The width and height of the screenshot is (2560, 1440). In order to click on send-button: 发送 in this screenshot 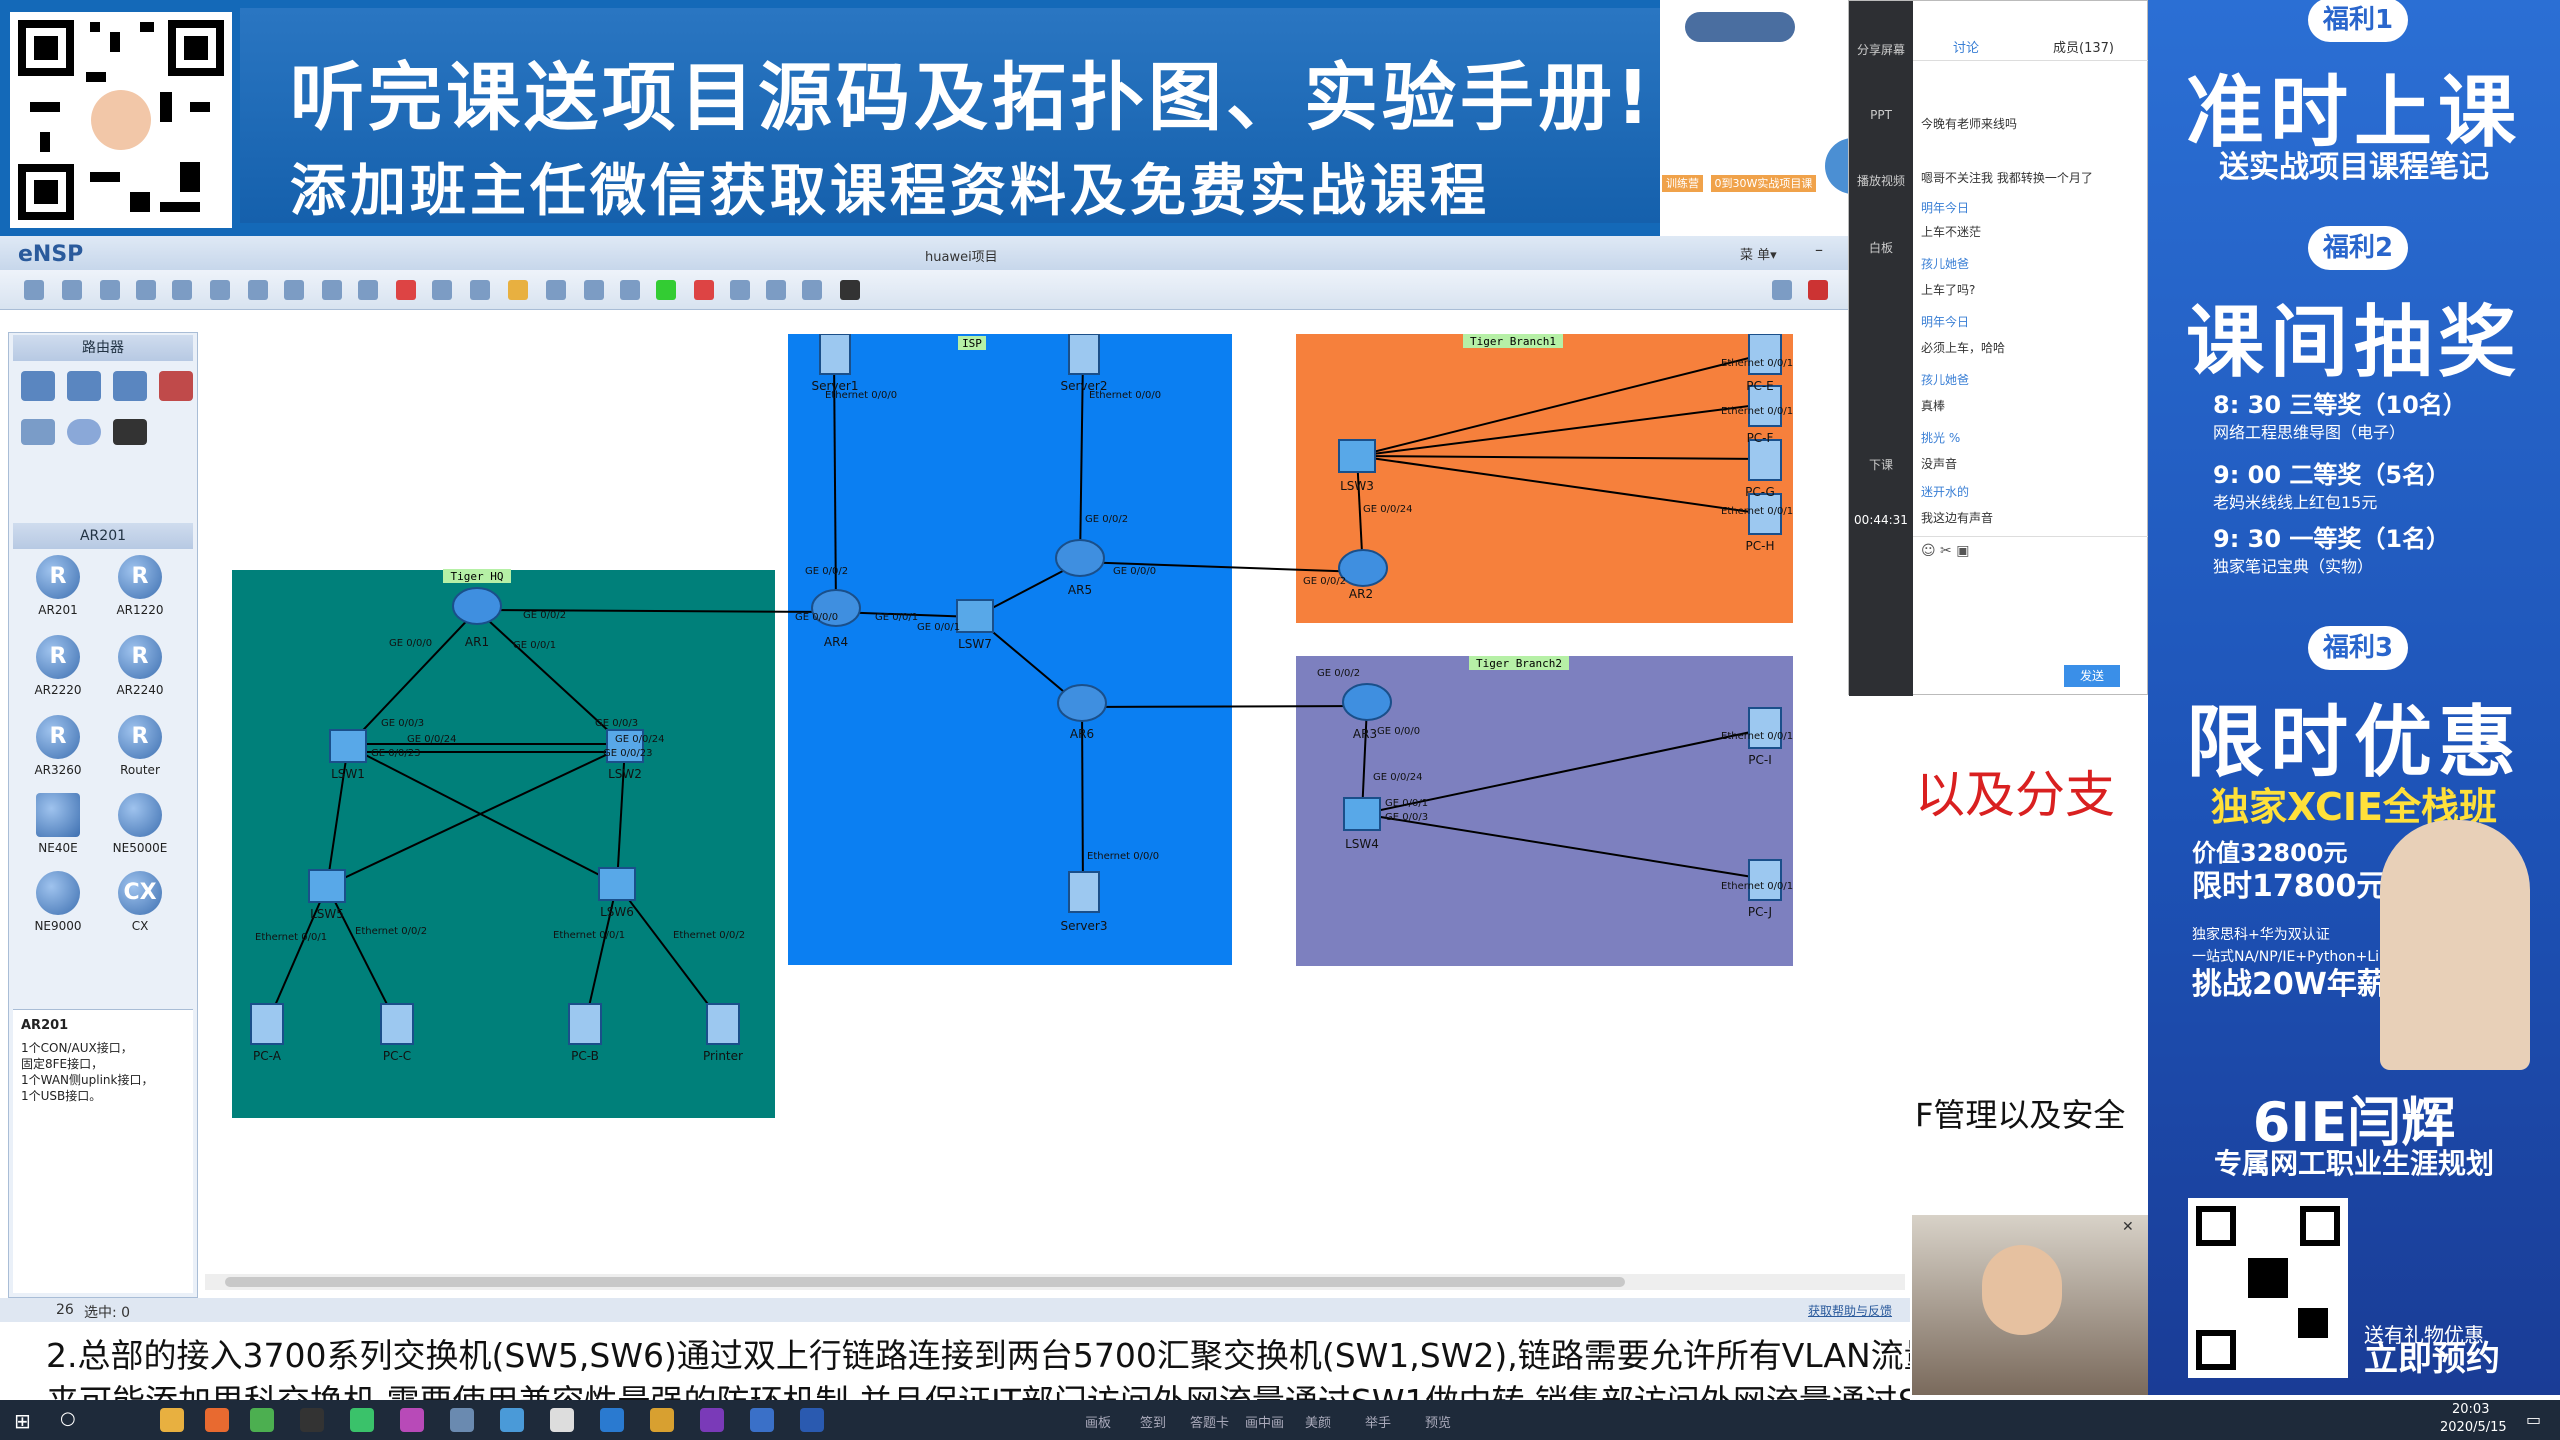, I will do `click(2092, 676)`.